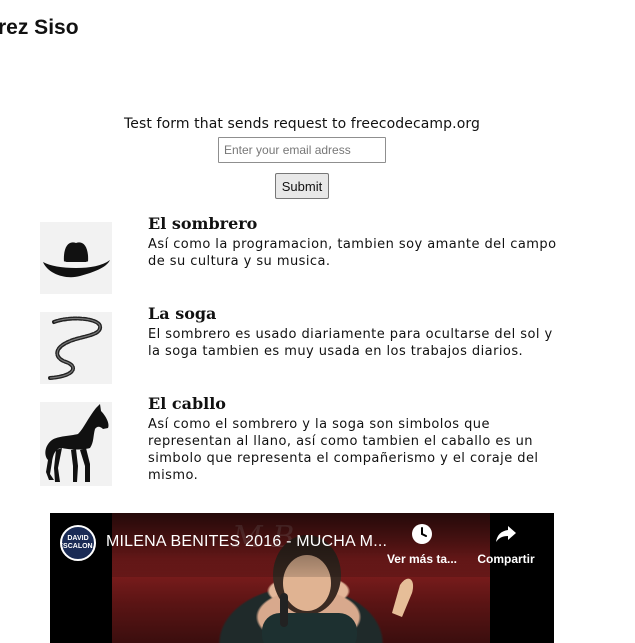 This screenshot has width=635, height=643. Describe the element at coordinates (506, 559) in the screenshot. I see `share-label: Compartir` at that location.